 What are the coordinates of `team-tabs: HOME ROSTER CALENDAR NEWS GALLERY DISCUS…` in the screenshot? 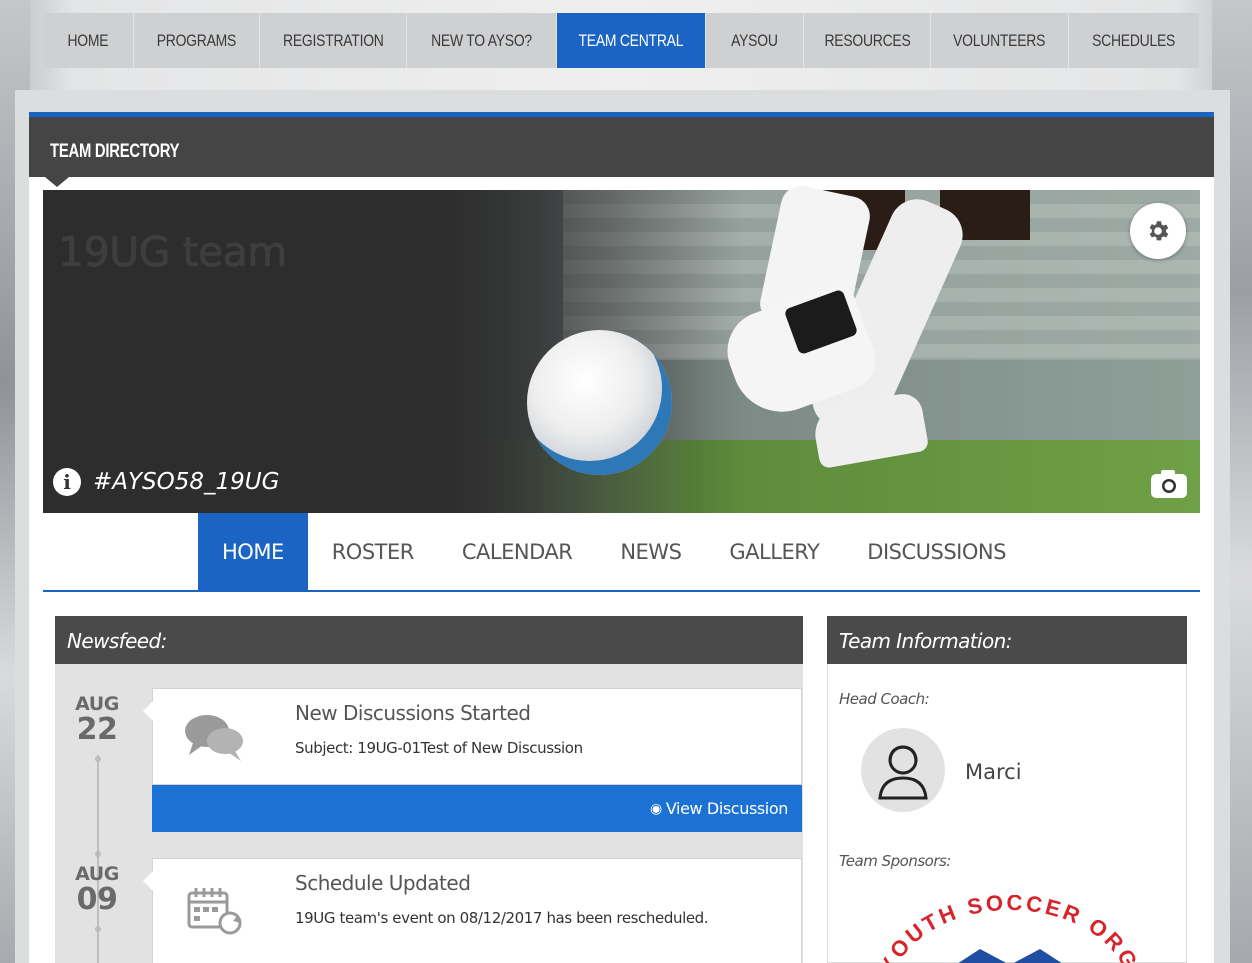 It's located at (614, 551).